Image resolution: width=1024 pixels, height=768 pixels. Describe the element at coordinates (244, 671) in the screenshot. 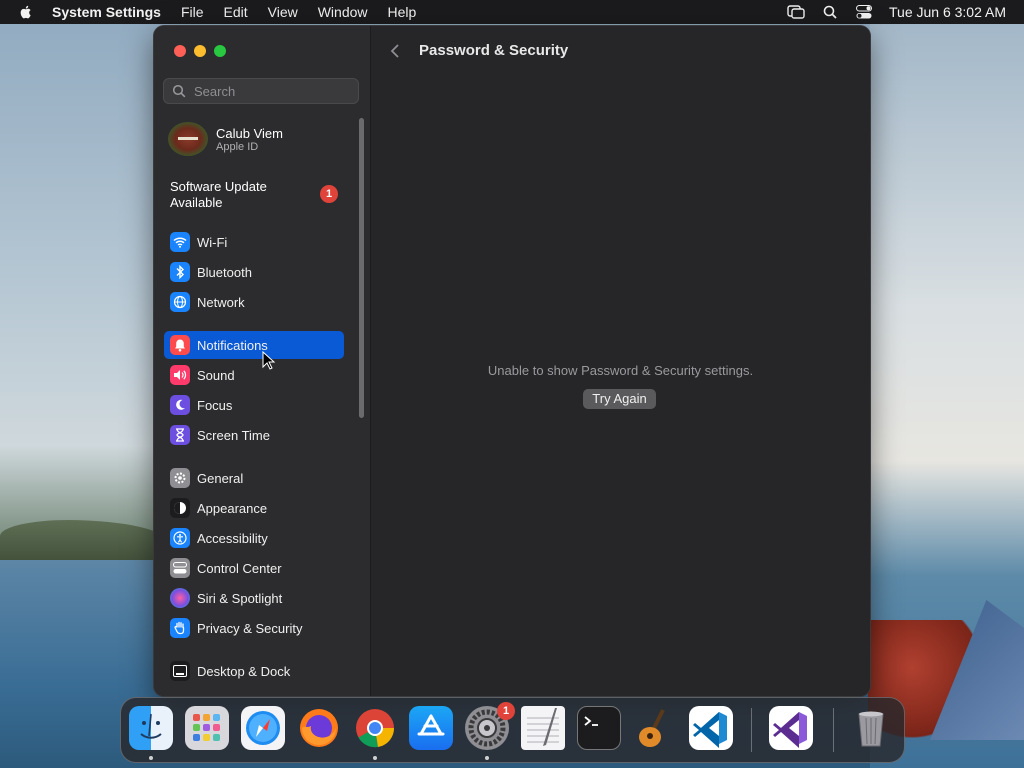

I see `sidebar-item-label: Desktop & Dock` at that location.